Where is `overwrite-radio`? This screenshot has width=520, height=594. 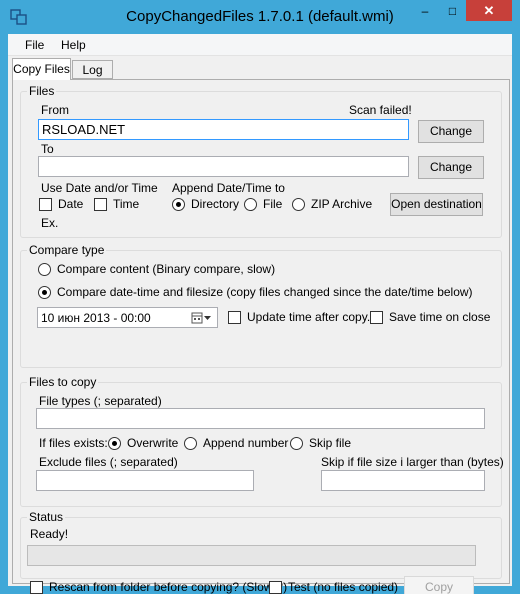 overwrite-radio is located at coordinates (114, 443).